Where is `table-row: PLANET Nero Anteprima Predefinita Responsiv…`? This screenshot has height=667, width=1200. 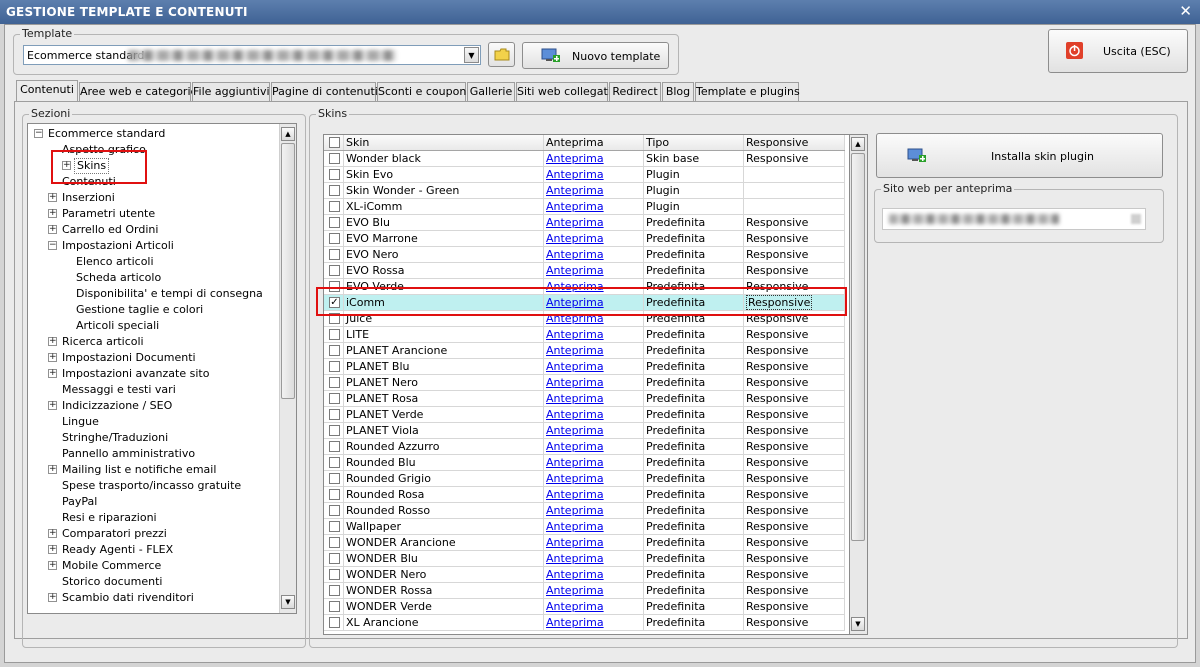
table-row: PLANET Nero Anteprima Predefinita Responsiv… is located at coordinates (584, 383).